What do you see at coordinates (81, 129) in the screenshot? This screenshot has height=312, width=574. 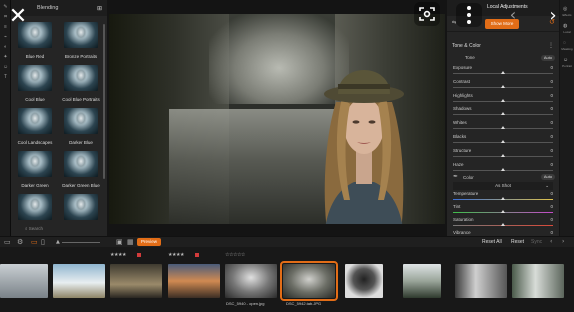 I see `preset-item: Darker Blue` at bounding box center [81, 129].